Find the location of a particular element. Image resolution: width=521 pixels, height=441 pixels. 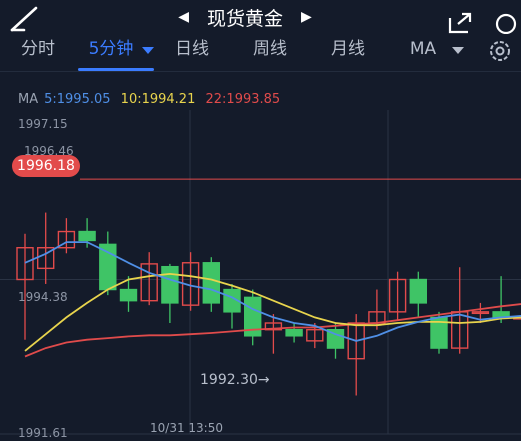

ma-legend-label: MA is located at coordinates (28, 99).